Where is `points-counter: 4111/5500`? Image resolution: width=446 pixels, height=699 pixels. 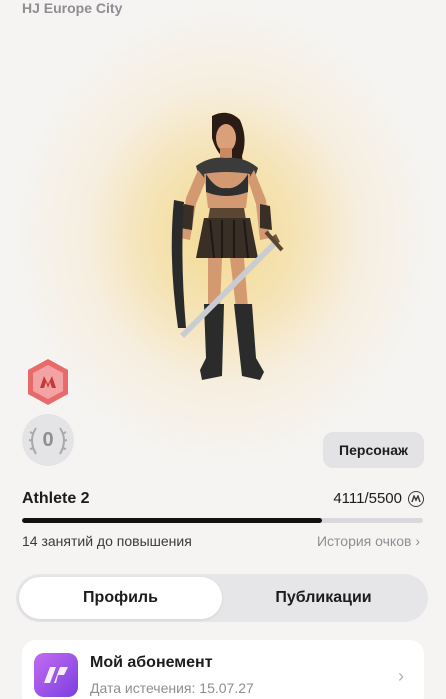
points-counter: 4111/5500 is located at coordinates (378, 498).